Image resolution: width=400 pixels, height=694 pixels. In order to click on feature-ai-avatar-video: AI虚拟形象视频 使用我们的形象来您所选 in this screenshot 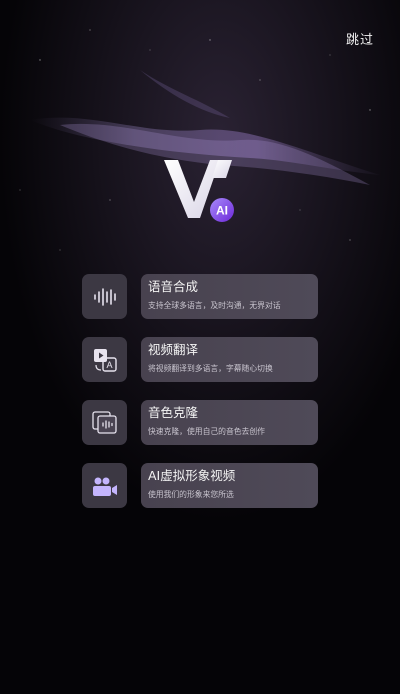, I will do `click(200, 485)`.